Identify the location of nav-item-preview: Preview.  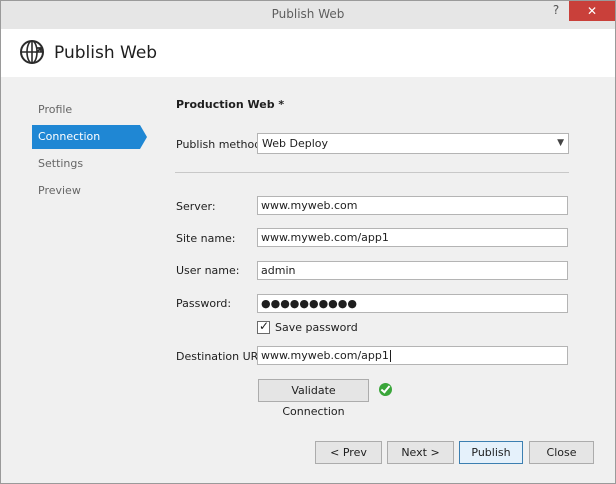
(86, 191).